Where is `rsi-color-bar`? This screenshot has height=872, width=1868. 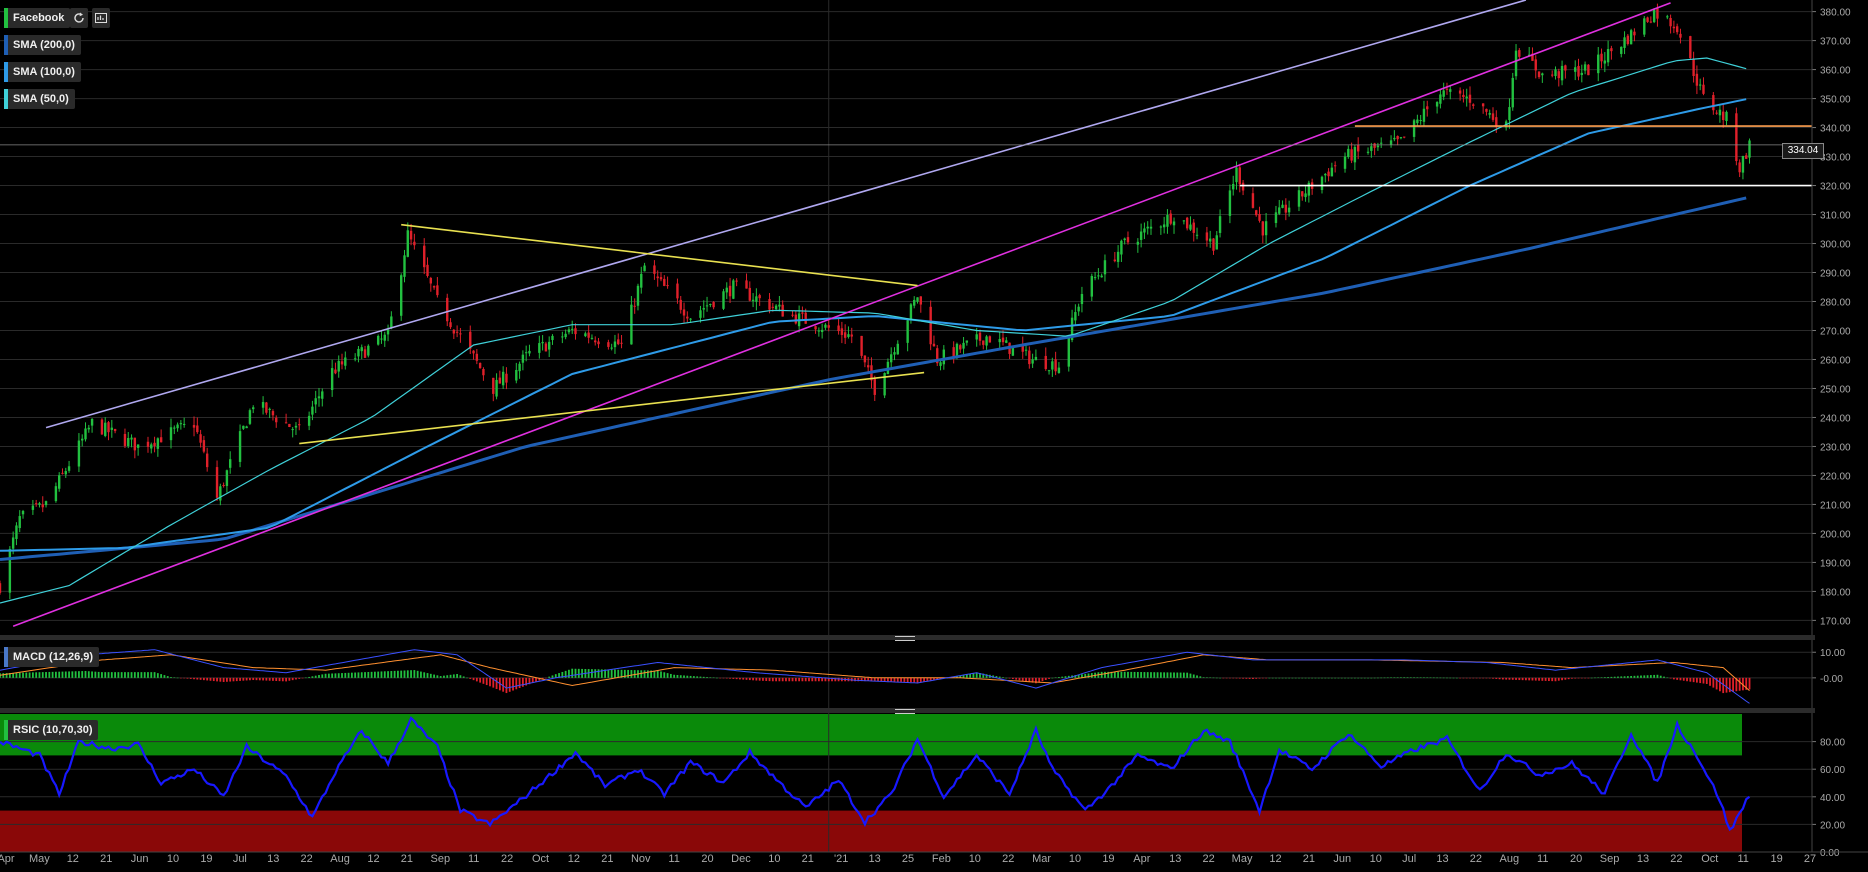 rsi-color-bar is located at coordinates (6, 730).